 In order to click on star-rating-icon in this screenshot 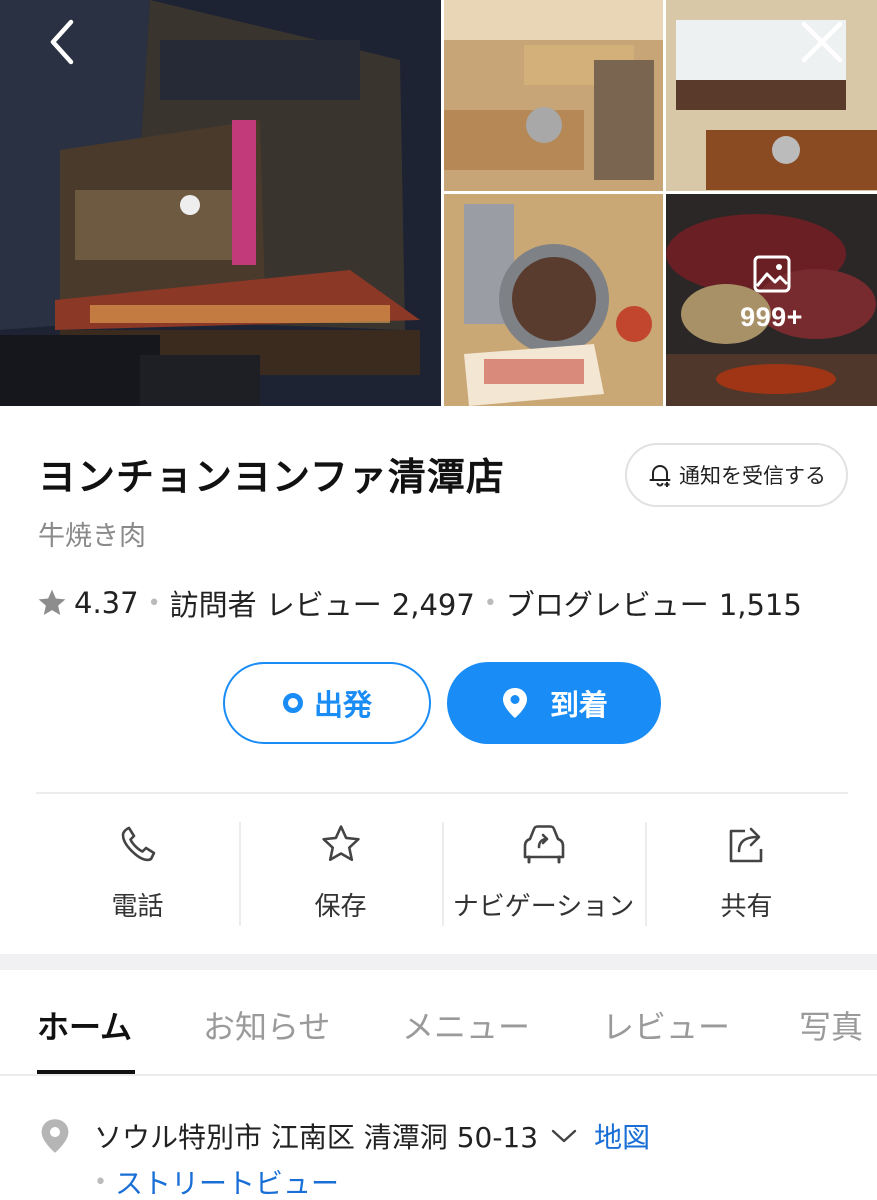, I will do `click(52, 602)`.